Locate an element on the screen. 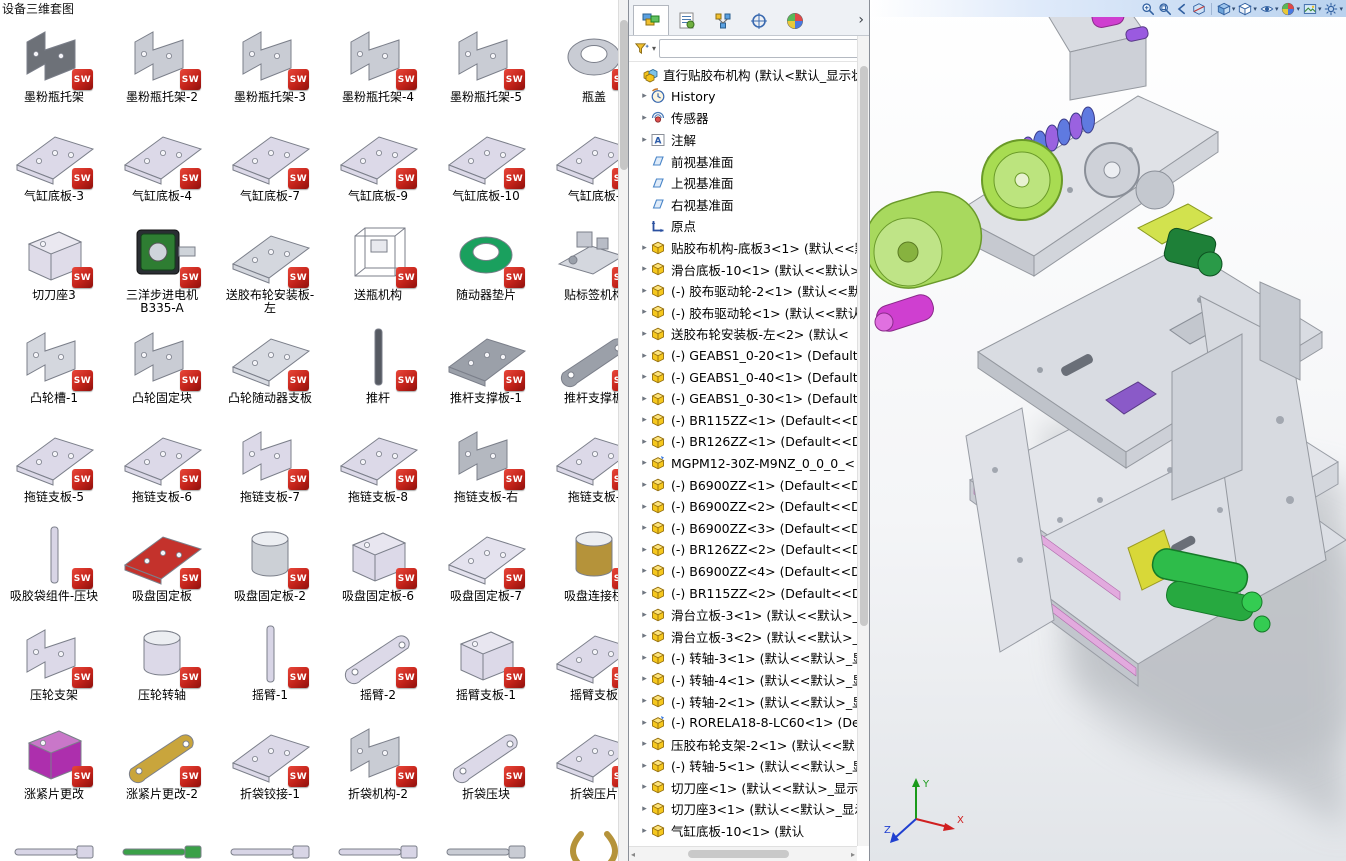  previous-view-icon is located at coordinates (1182, 9).